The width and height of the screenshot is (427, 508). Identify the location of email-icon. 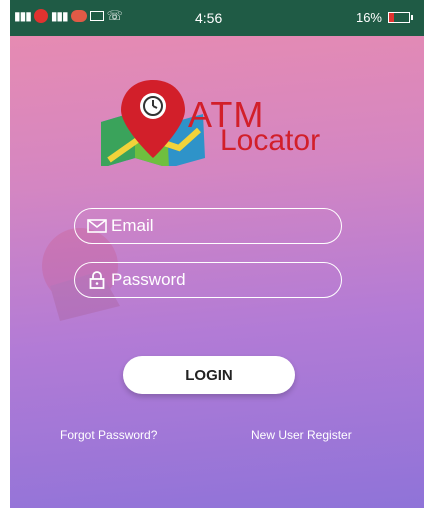
(97, 226).